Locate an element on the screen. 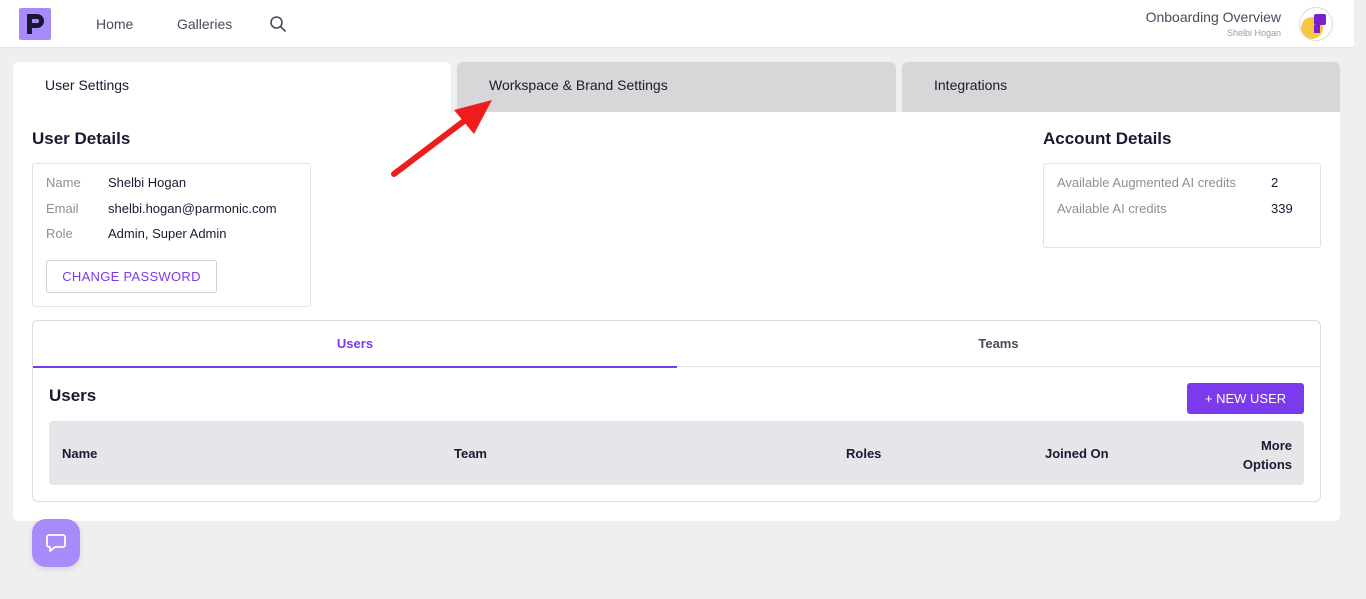  column-header-roles: Roles is located at coordinates (863, 453).